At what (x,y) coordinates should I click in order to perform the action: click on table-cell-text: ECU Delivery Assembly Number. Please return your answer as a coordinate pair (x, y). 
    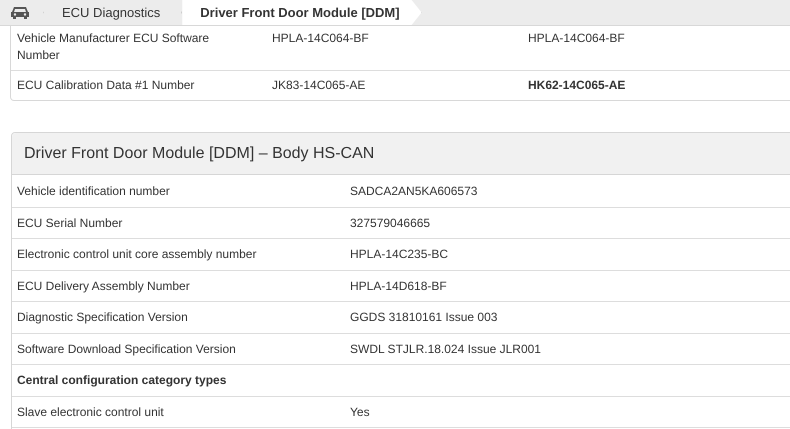
    Looking at the image, I should click on (103, 285).